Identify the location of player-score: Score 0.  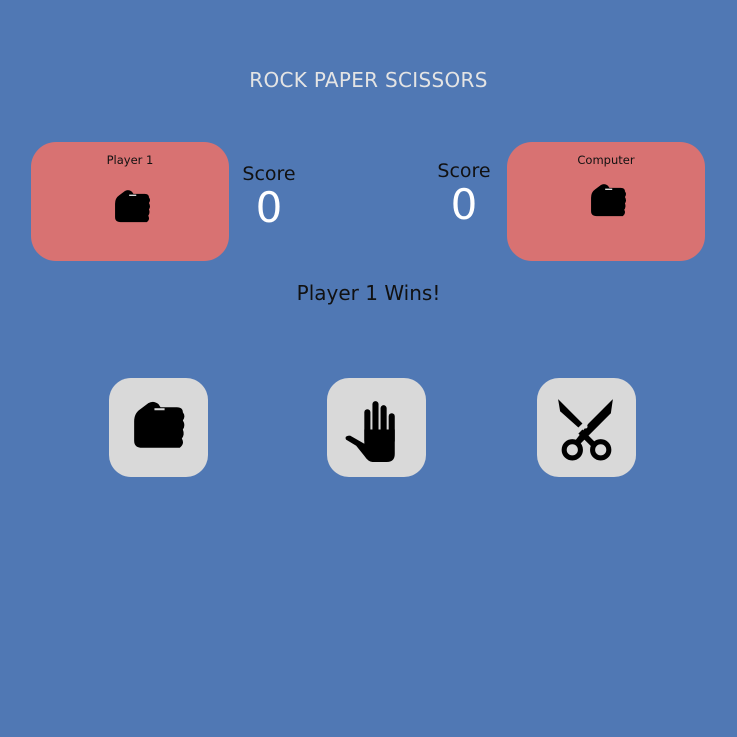
(269, 197).